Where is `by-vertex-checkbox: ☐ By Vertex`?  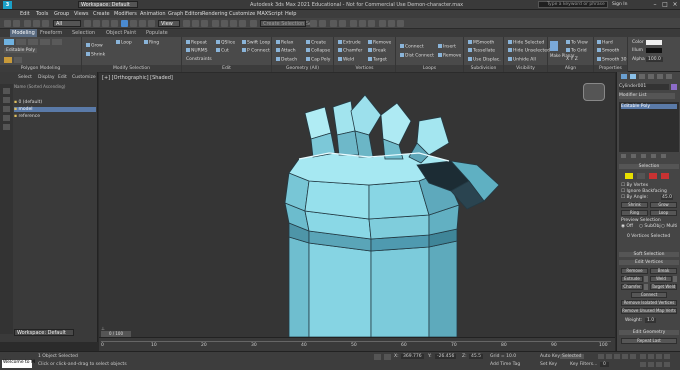 by-vertex-checkbox: ☐ By Vertex is located at coordinates (634, 185).